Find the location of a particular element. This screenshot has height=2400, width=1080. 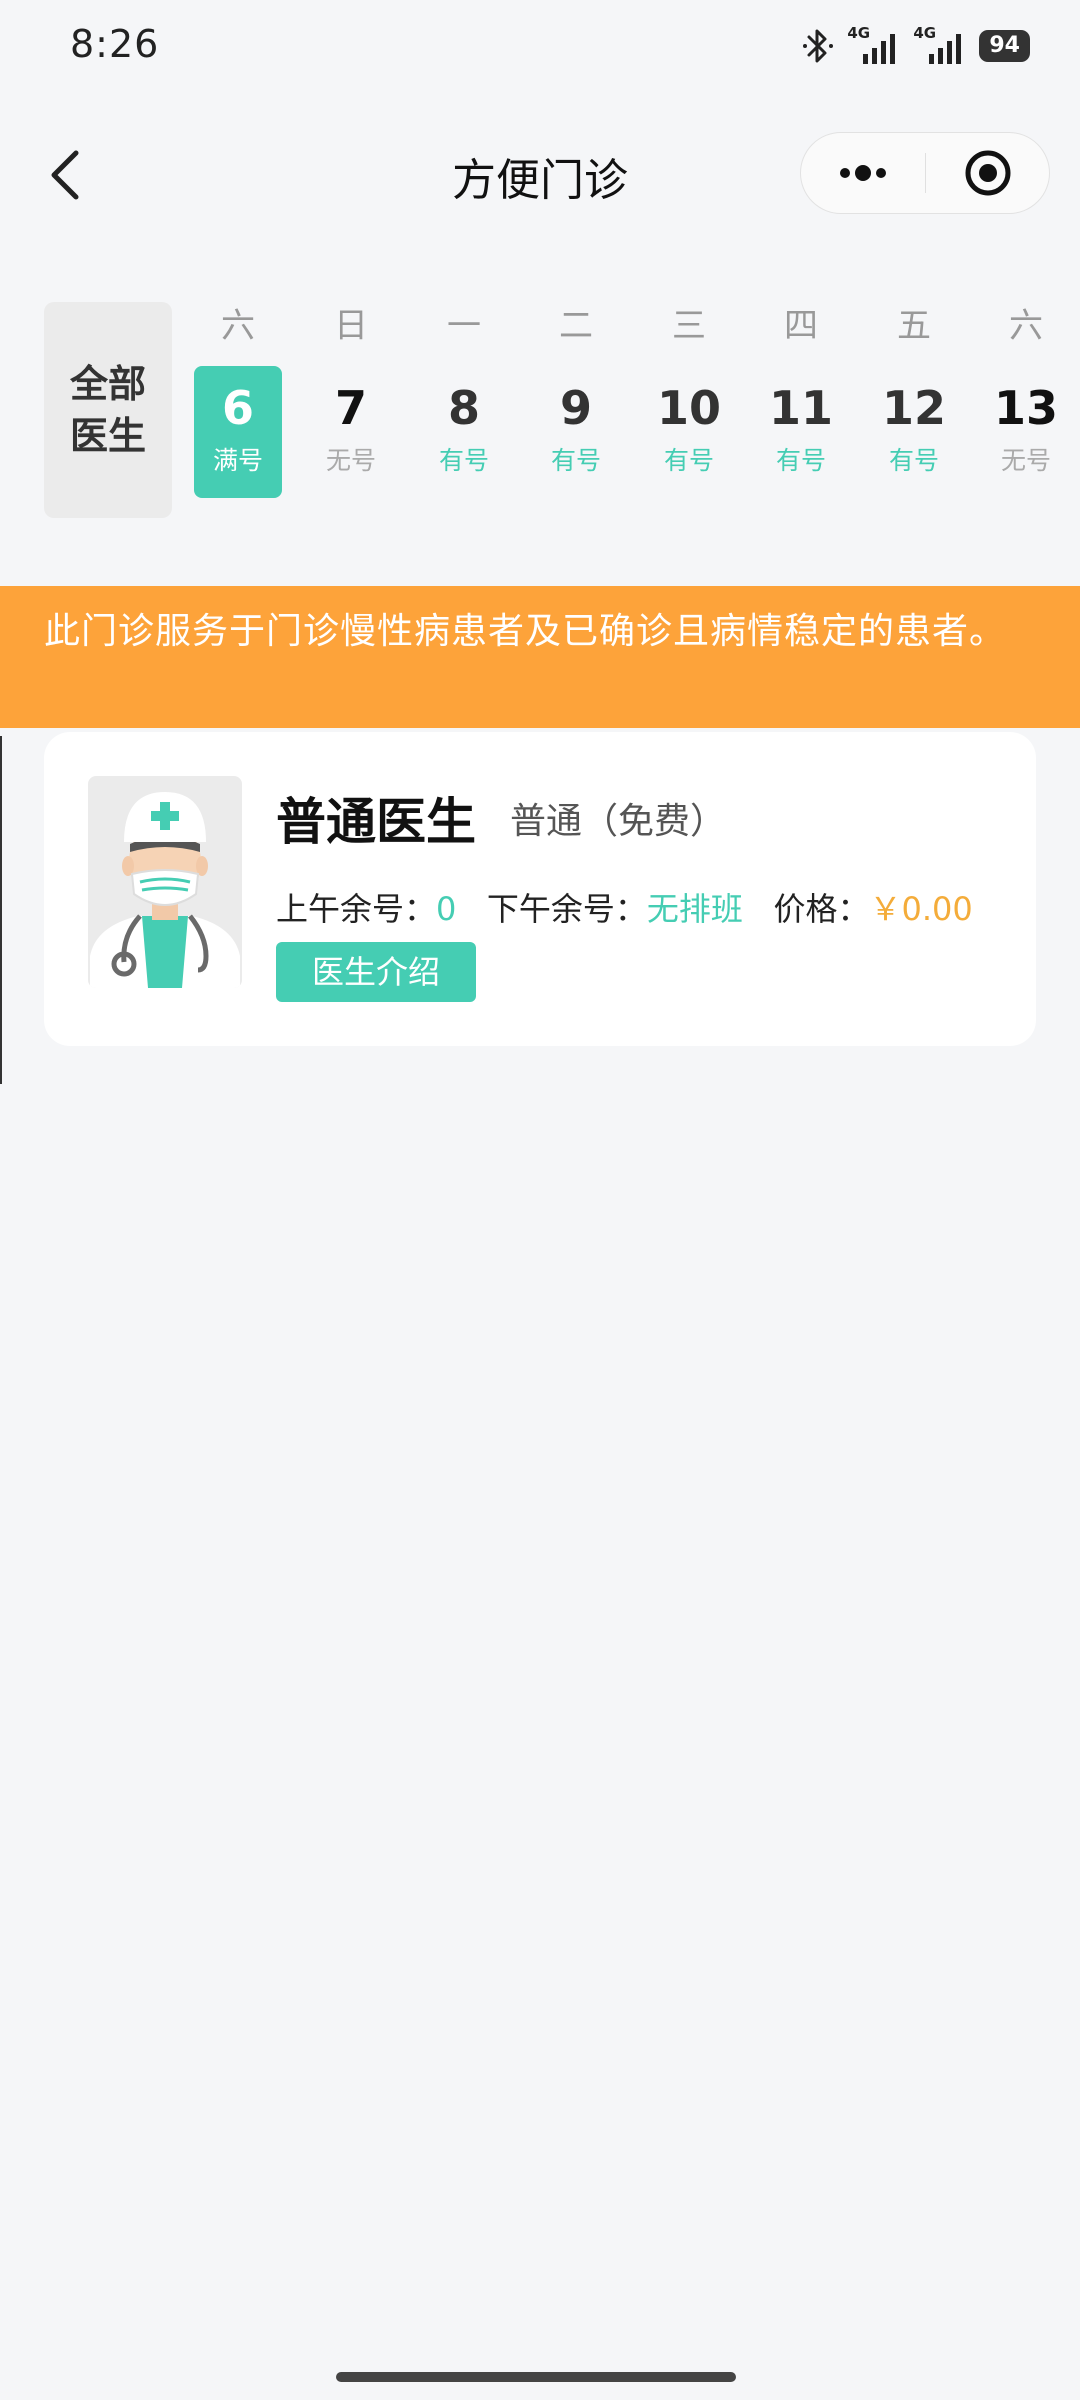

morning-slots-label: 上午余号： is located at coordinates (356, 909).